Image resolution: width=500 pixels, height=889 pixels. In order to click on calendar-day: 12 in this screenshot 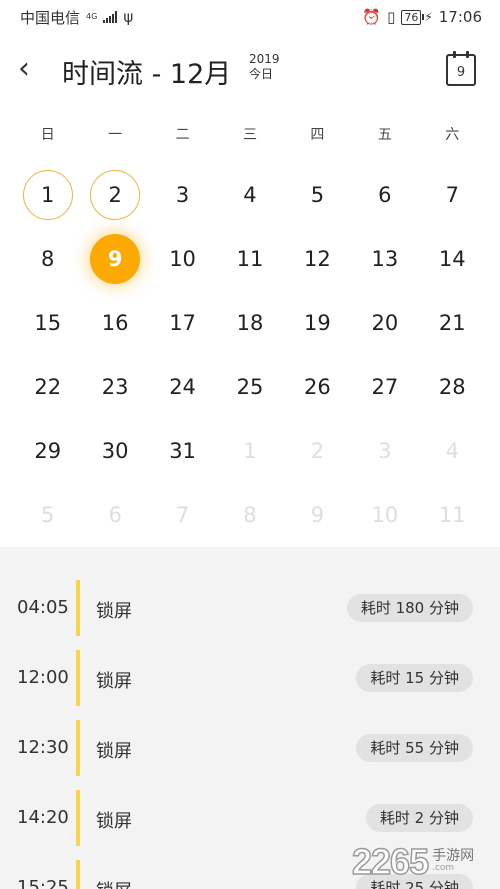, I will do `click(317, 259)`.